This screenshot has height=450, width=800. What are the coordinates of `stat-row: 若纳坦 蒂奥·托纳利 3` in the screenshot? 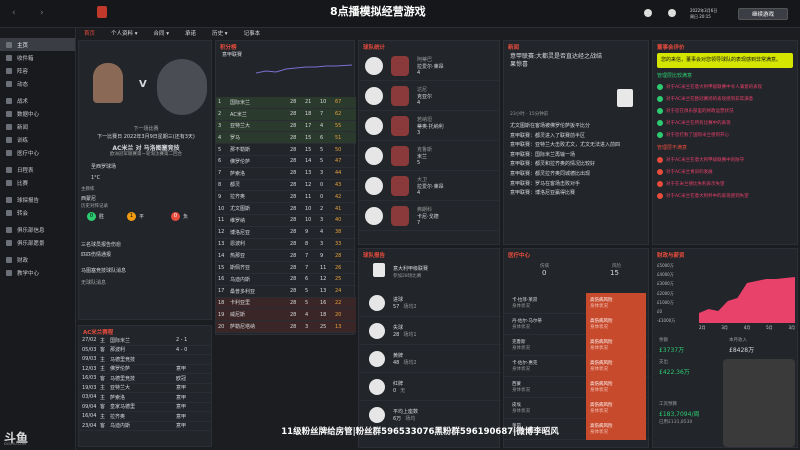 It's located at (429, 126).